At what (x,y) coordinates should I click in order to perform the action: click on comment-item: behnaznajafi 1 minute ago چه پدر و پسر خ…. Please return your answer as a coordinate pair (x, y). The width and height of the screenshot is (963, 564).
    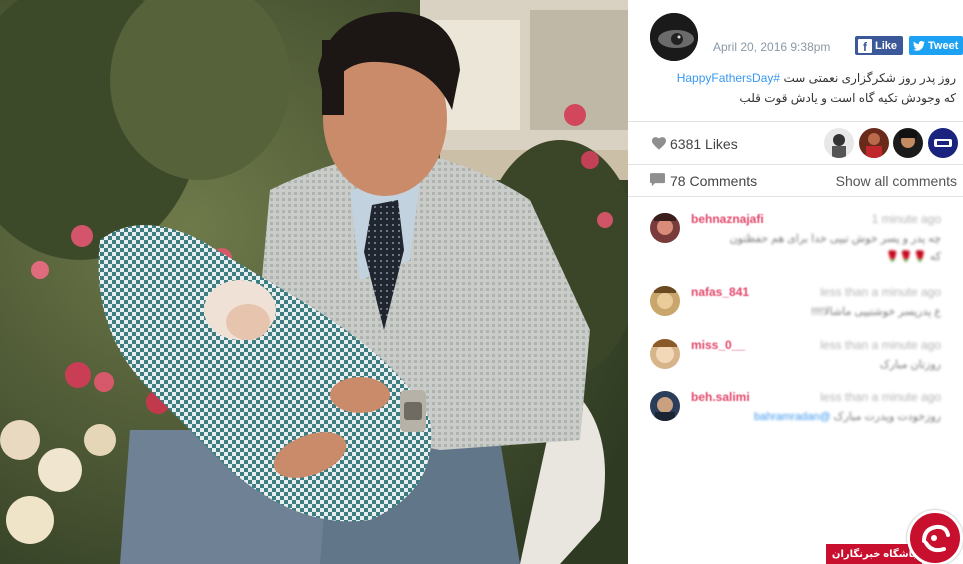
    Looking at the image, I should click on (795, 235).